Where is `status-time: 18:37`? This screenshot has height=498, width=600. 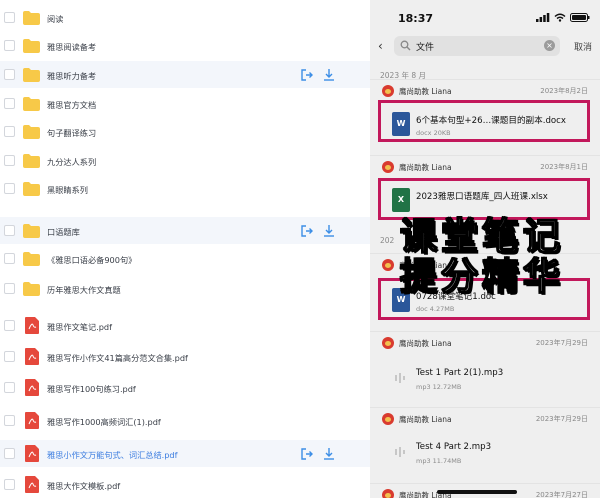
status-time: 18:37 is located at coordinates (416, 18).